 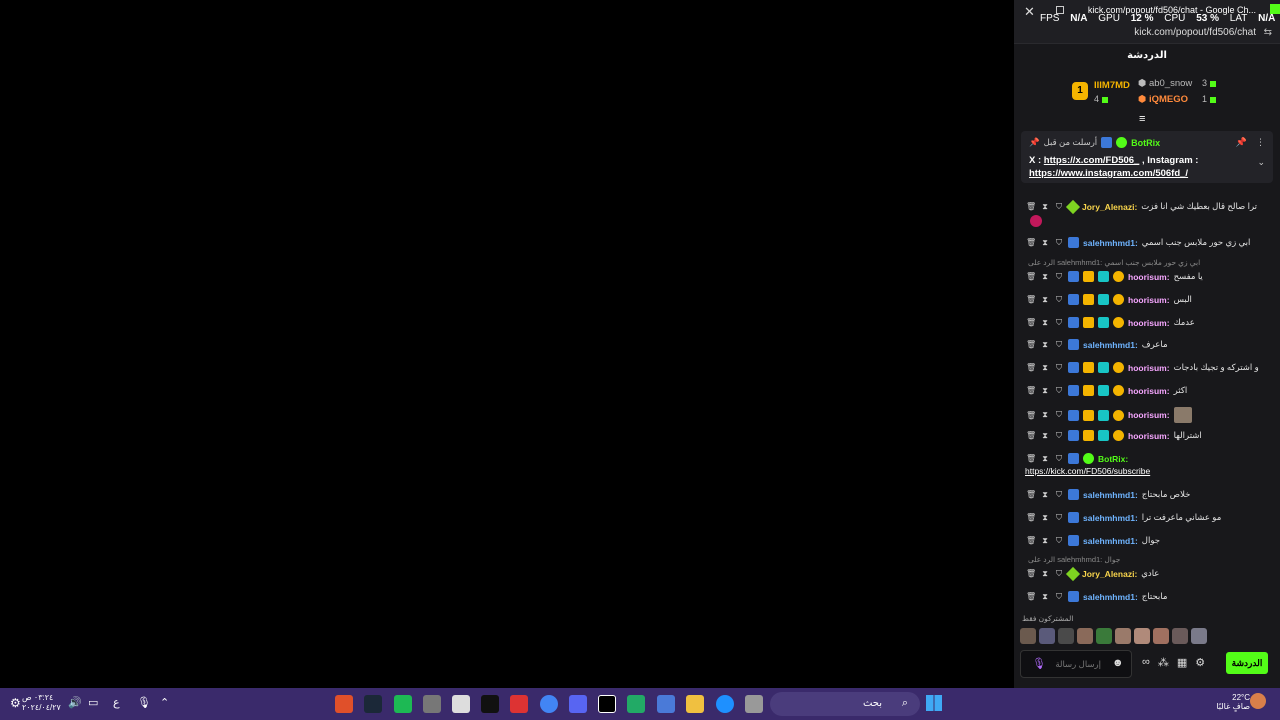 What do you see at coordinates (845, 704) in the screenshot?
I see `search-box: بحث ⌕` at bounding box center [845, 704].